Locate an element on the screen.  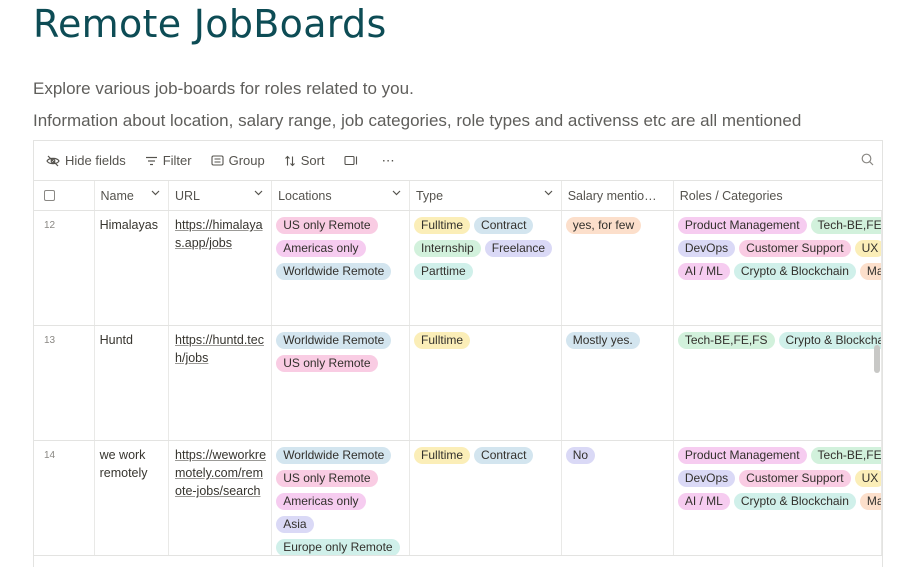
location-tag: Americas only is located at coordinates (321, 248).